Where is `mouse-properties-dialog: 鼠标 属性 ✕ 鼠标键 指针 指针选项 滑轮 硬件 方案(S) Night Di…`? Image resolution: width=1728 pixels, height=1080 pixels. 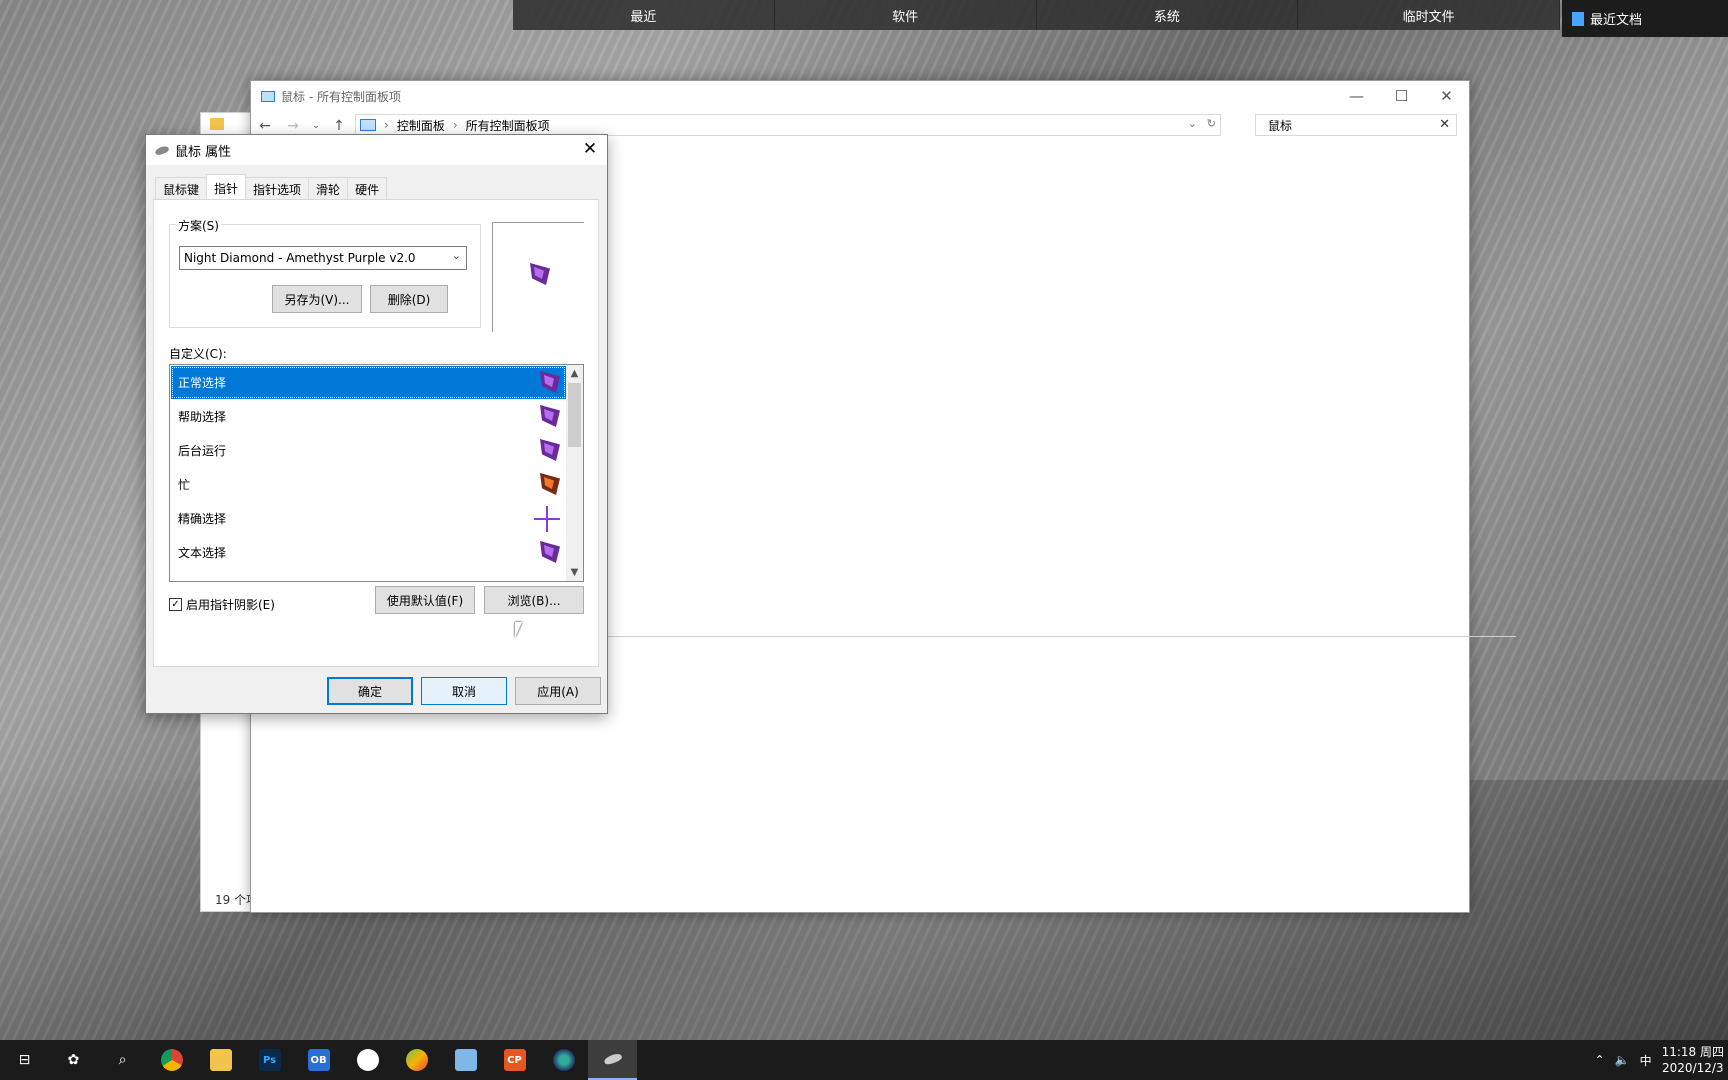
mouse-properties-dialog: 鼠标 属性 ✕ 鼠标键 指针 指针选项 滑轮 硬件 方案(S) Night Di… is located at coordinates (376, 424).